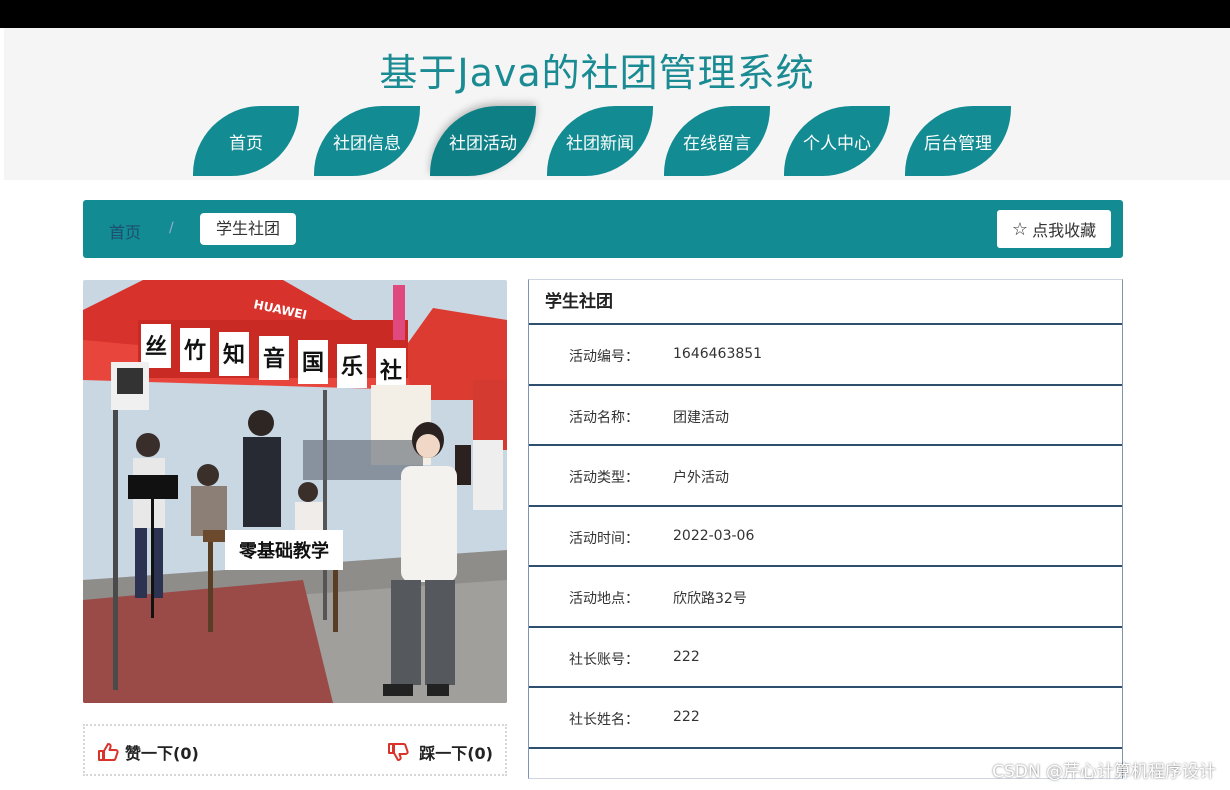 The width and height of the screenshot is (1230, 790). Describe the element at coordinates (398, 752) in the screenshot. I see `thumbs-down-icon` at that location.